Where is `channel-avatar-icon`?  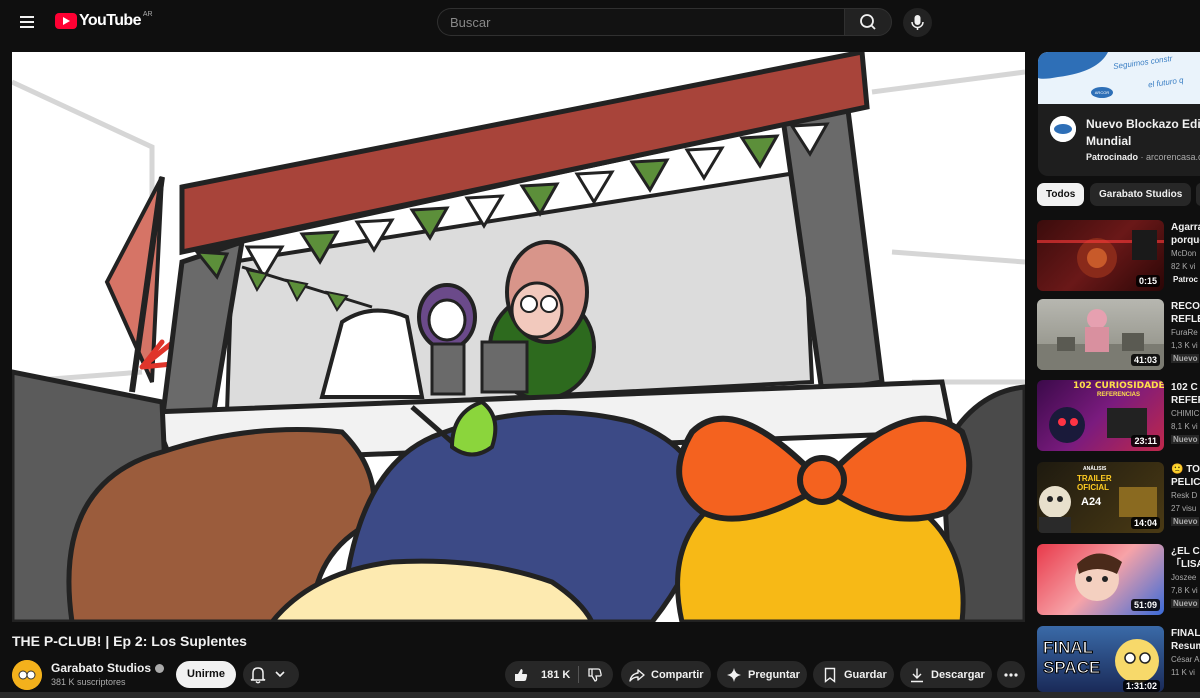
channel-avatar-icon is located at coordinates (27, 675).